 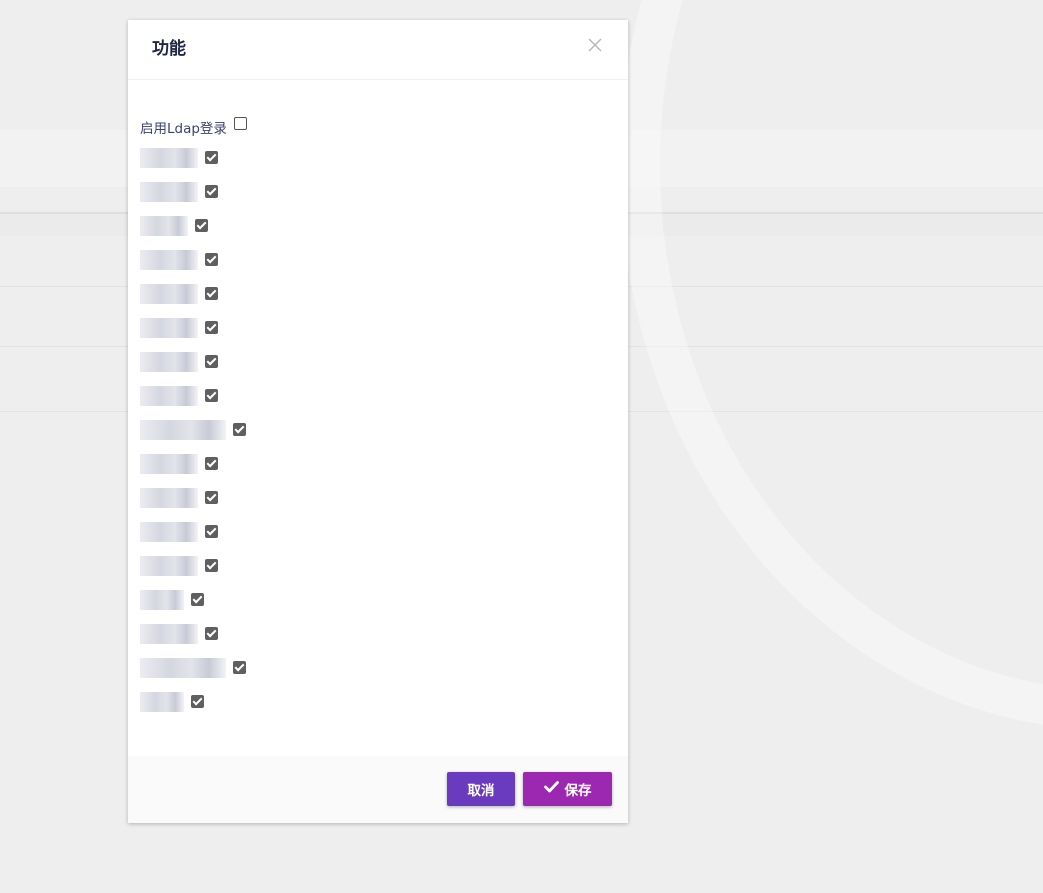 What do you see at coordinates (378, 50) in the screenshot?
I see `dialog-header: 功能` at bounding box center [378, 50].